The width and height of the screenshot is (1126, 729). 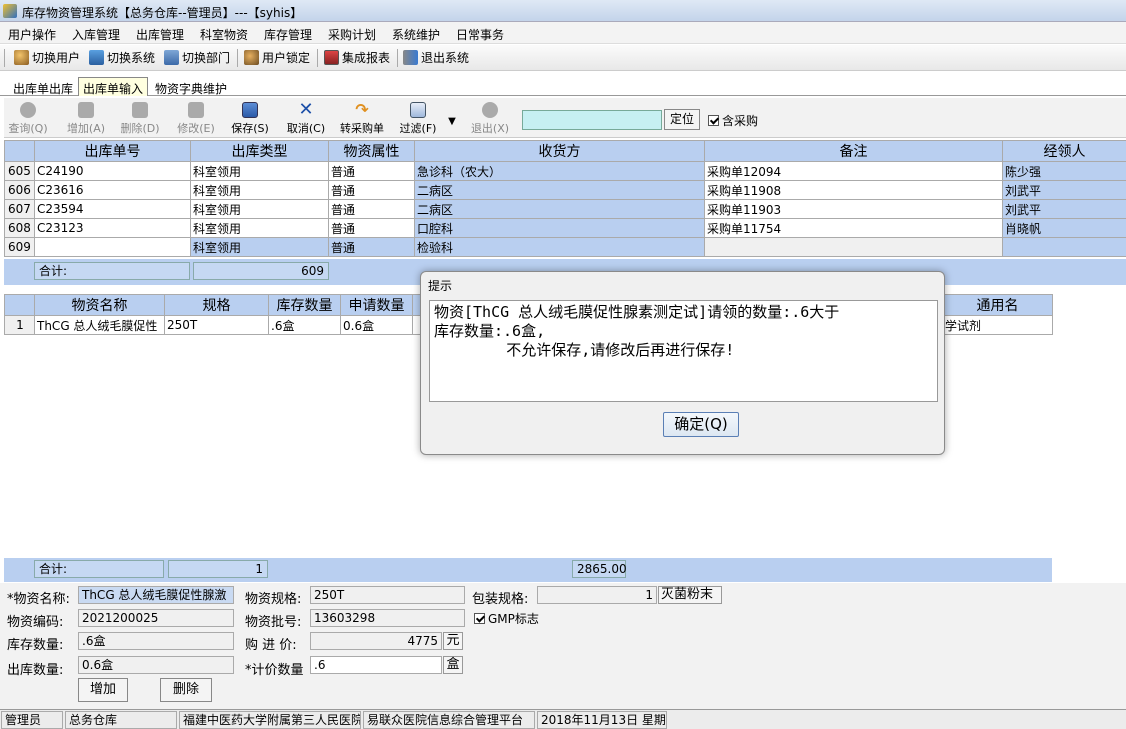 What do you see at coordinates (43, 86) in the screenshot?
I see `tab-outbound-issue: 出库单出库` at bounding box center [43, 86].